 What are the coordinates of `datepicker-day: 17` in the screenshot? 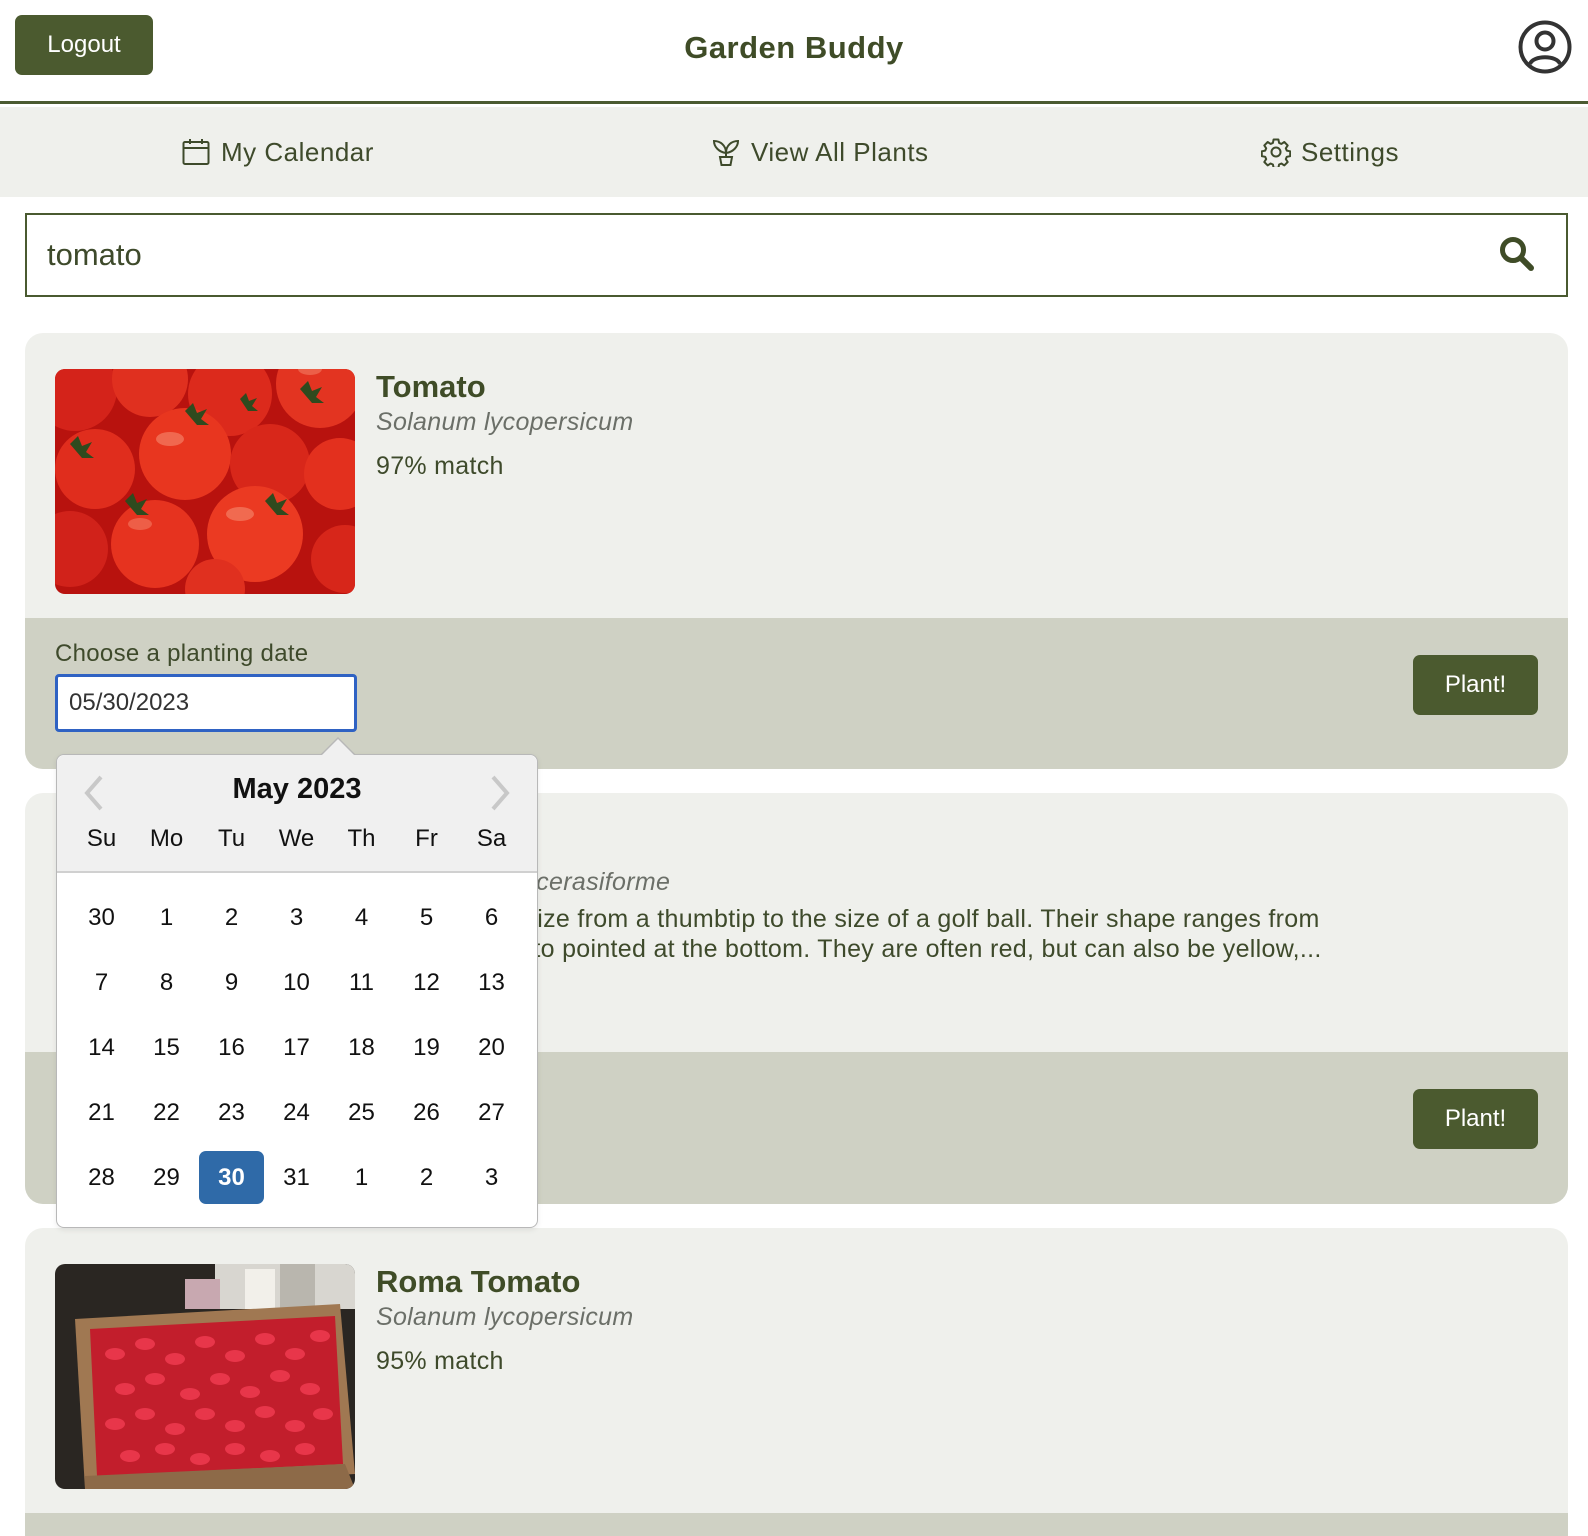 It's located at (296, 1047).